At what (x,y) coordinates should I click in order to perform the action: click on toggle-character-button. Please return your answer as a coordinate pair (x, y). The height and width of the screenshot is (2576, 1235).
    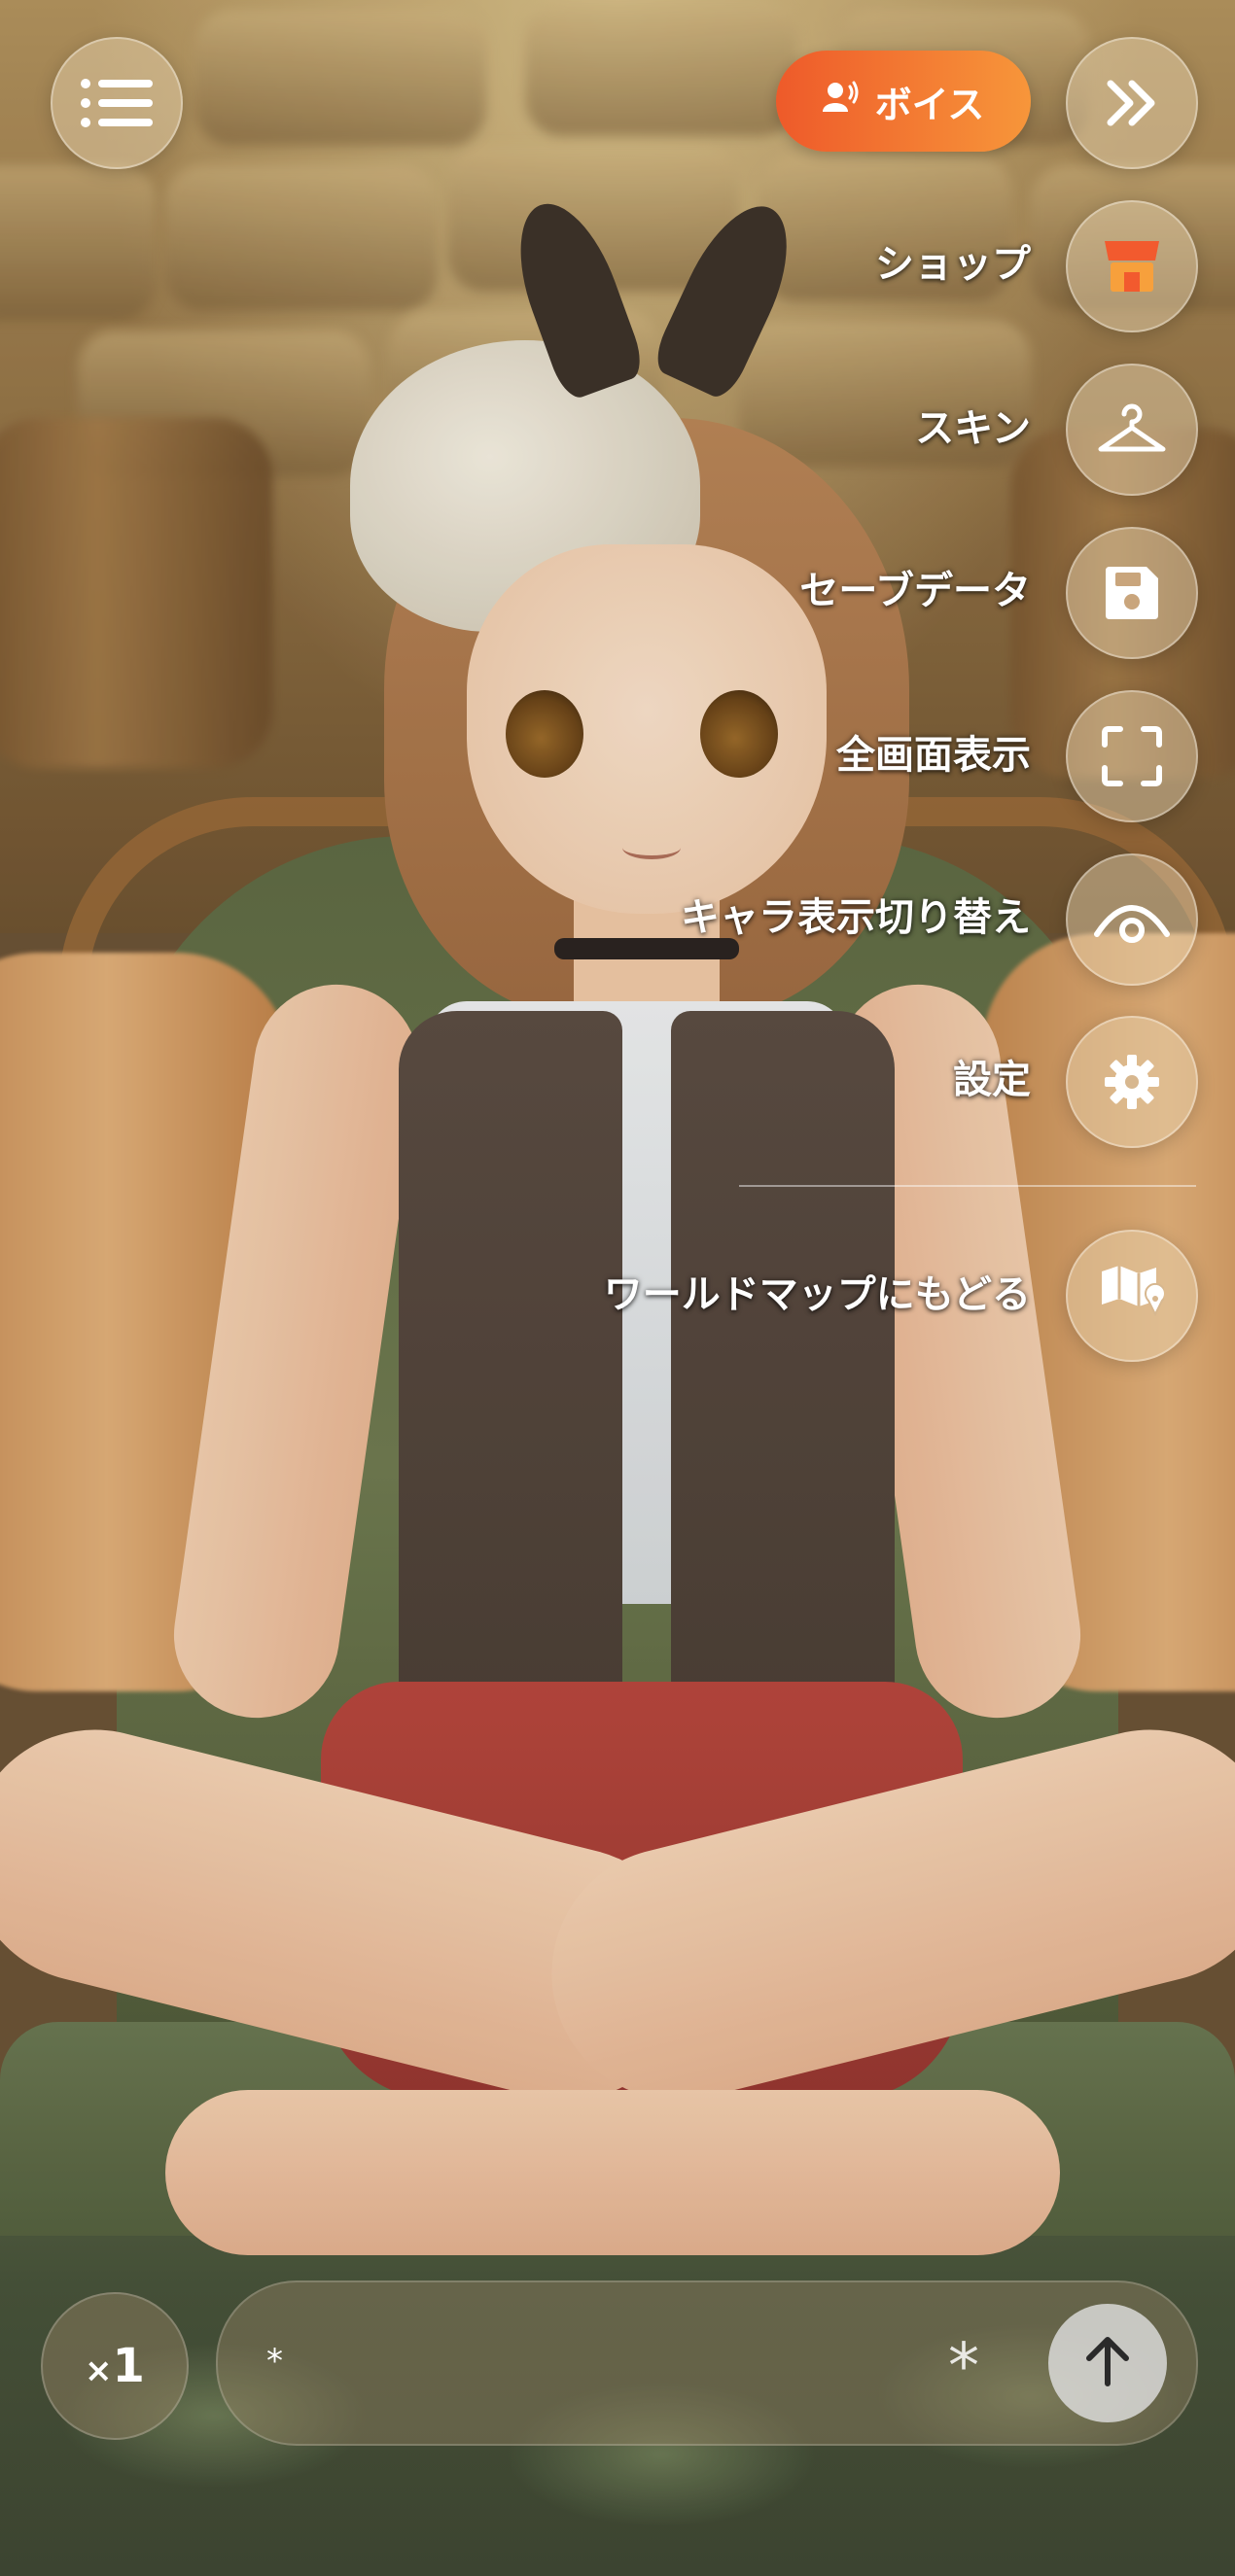
    Looking at the image, I should click on (1132, 919).